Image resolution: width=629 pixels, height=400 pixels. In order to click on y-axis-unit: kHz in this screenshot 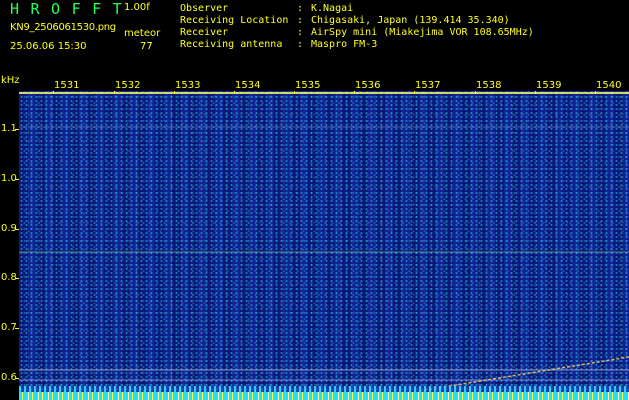, I will do `click(10, 80)`.